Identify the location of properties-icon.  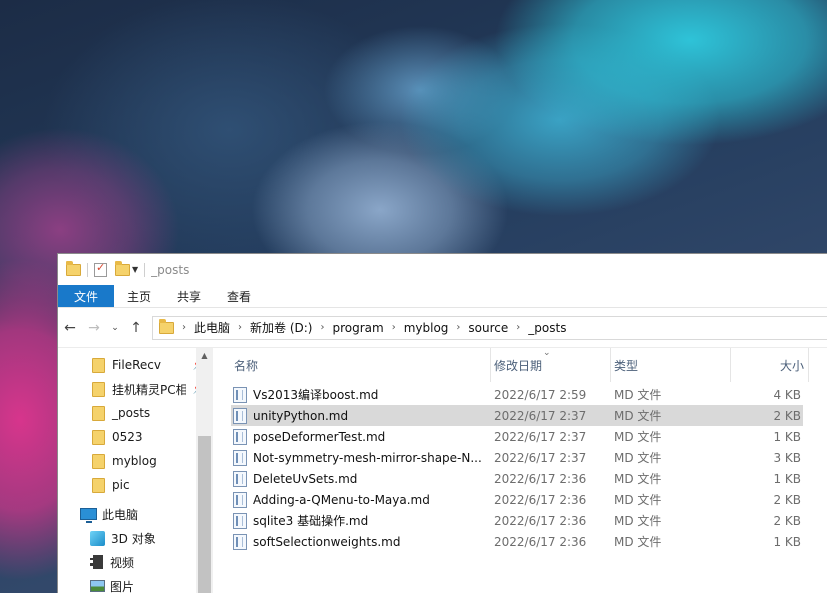
(100, 269).